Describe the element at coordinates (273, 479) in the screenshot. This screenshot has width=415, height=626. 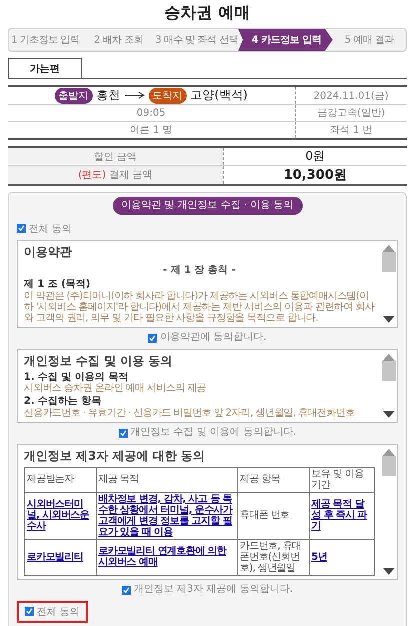
I see `table-header: 제공 항목` at that location.